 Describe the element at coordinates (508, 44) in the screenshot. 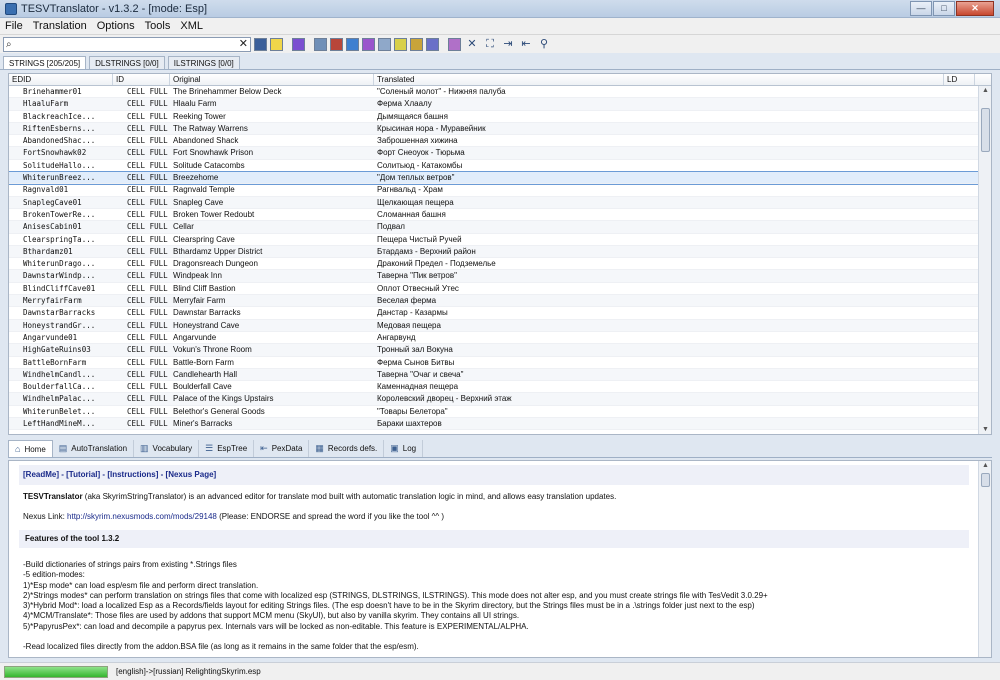

I see `import-icon: ⇥` at that location.